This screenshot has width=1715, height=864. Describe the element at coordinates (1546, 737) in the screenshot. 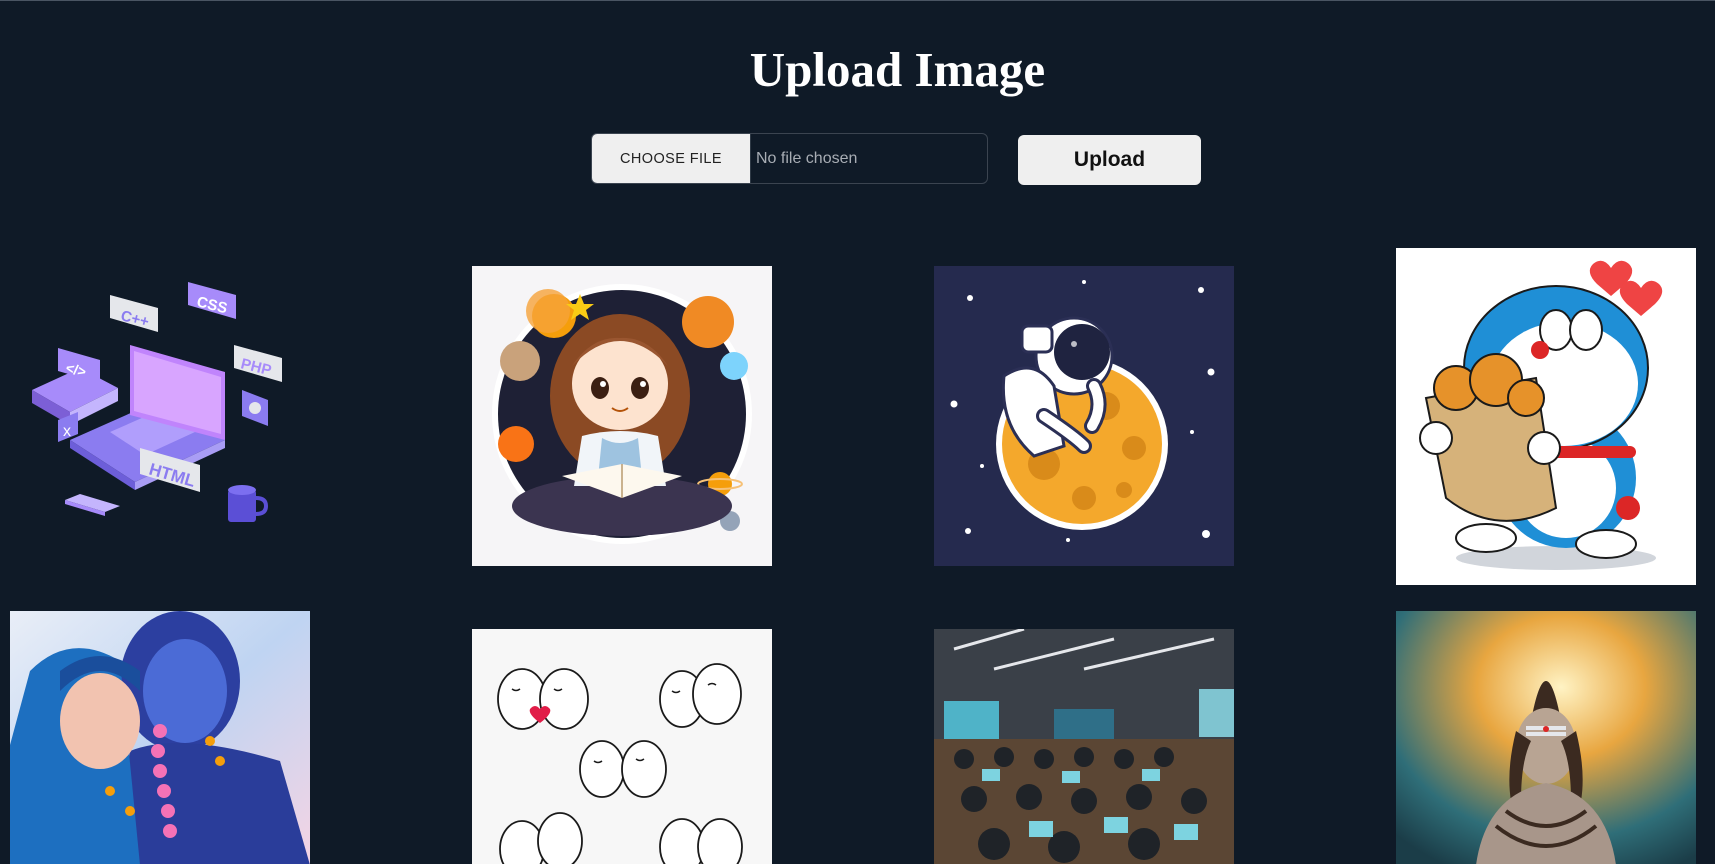

I see `gallery-image-shiva` at that location.